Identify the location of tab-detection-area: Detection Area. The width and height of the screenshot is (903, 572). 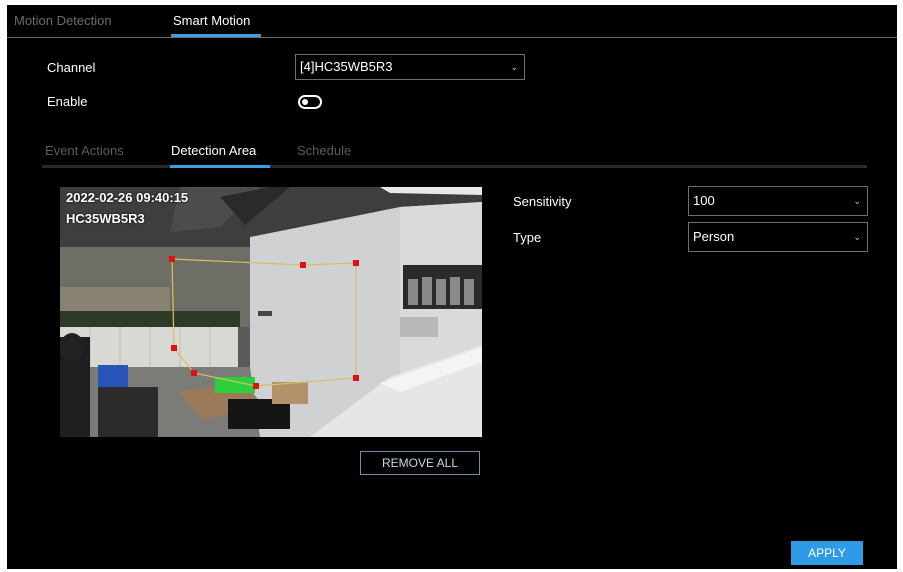
(213, 150).